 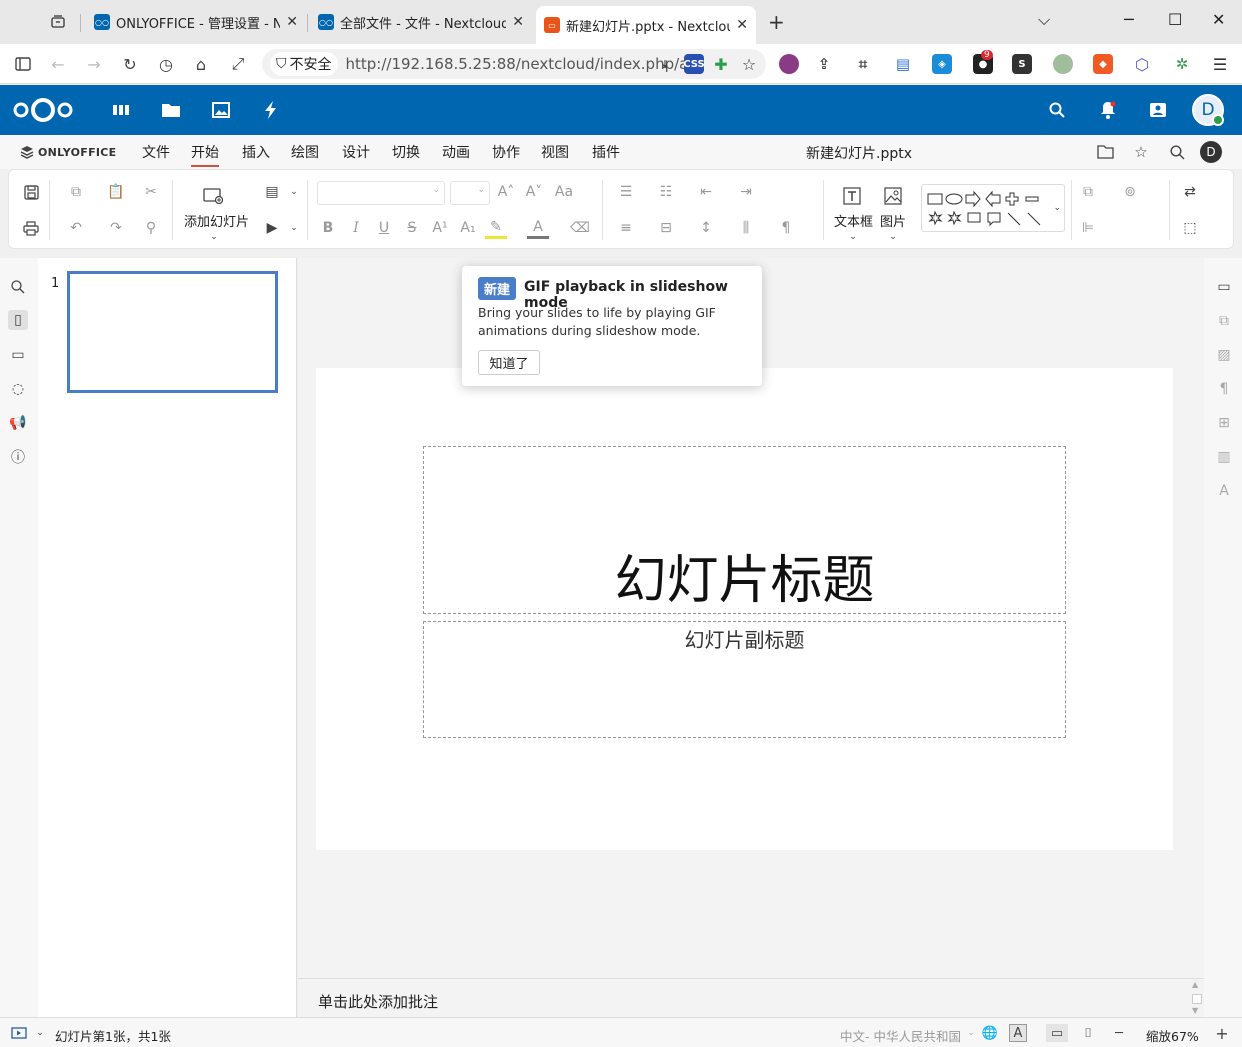 I want to click on notes-scrollbar: ▲ ▼, so click(x=1197, y=997).